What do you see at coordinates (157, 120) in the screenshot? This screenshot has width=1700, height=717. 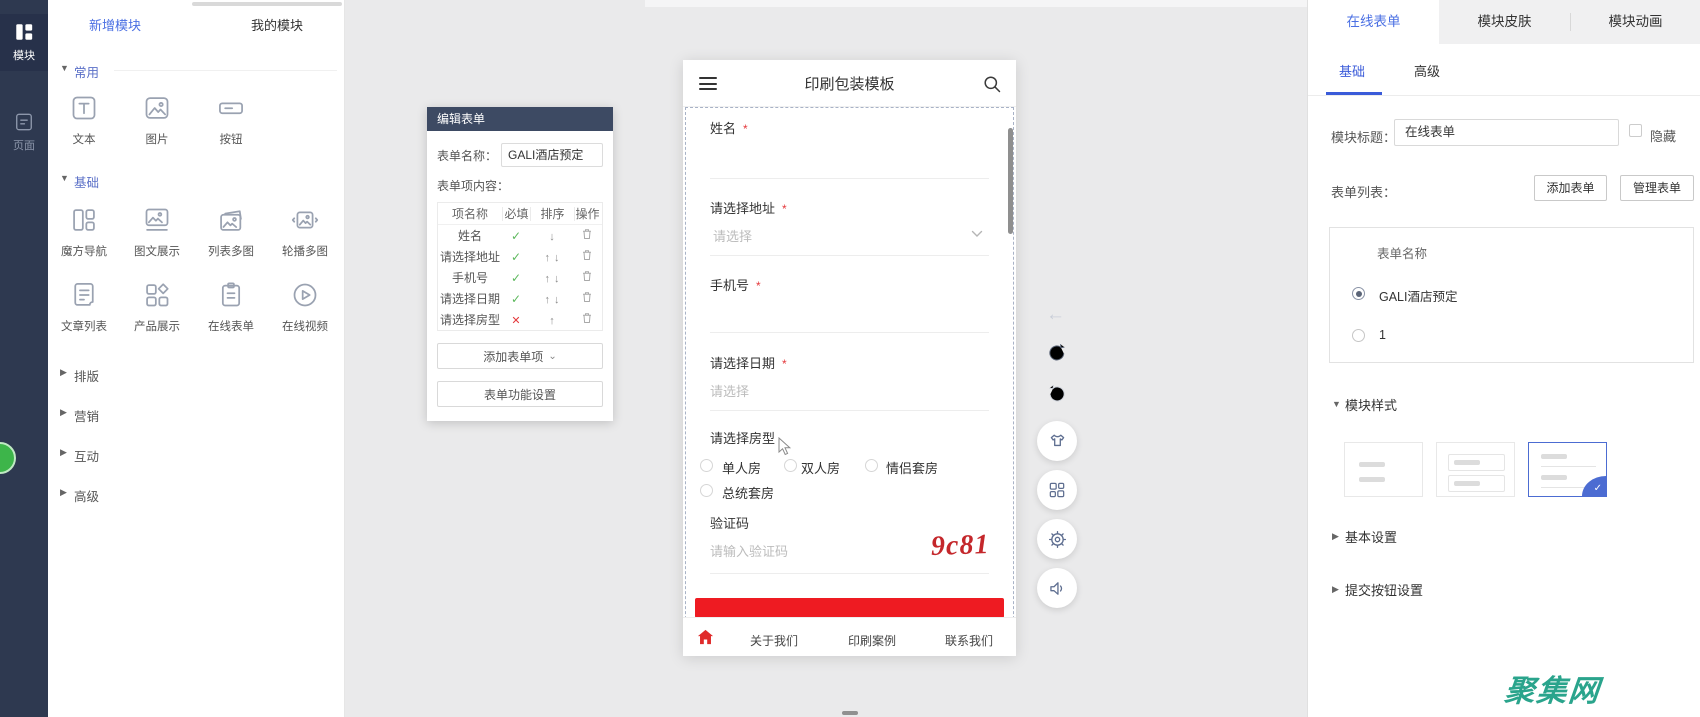 I see `module-item-image: 图片` at bounding box center [157, 120].